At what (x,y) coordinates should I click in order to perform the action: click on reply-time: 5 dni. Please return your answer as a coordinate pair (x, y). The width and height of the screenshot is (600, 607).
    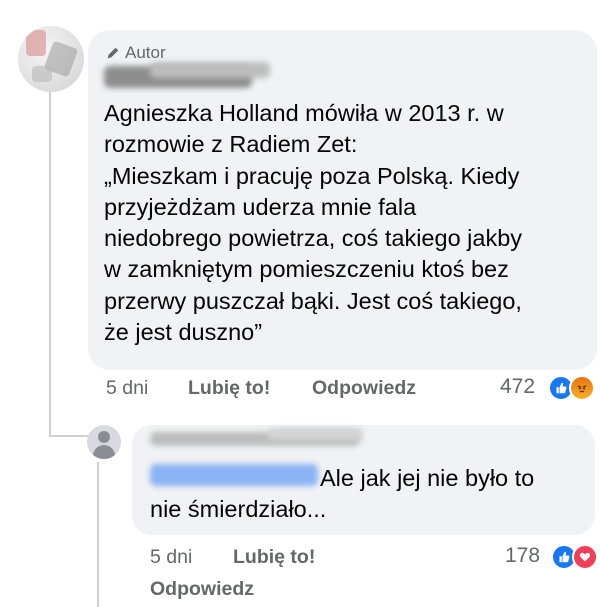
    Looking at the image, I should click on (171, 557).